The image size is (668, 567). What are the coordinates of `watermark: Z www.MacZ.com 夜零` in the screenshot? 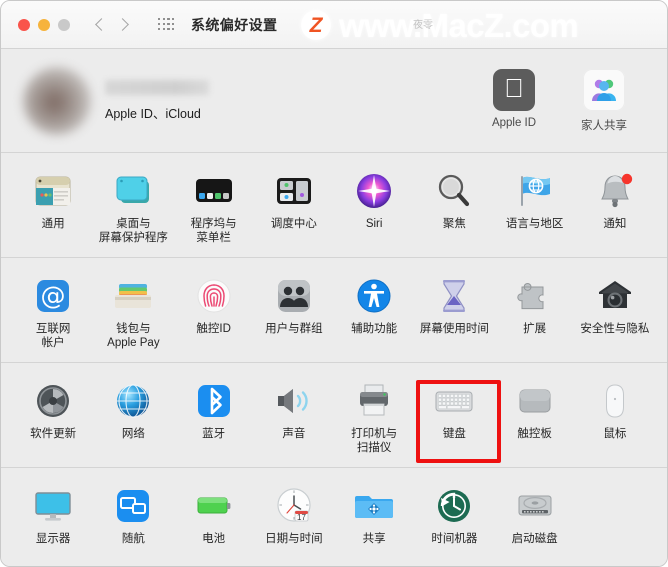 It's located at (440, 25).